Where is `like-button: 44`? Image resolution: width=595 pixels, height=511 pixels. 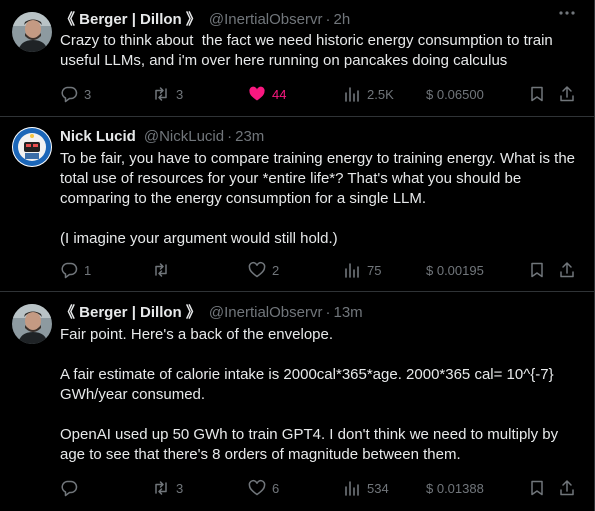
like-button: 44 is located at coordinates (267, 94).